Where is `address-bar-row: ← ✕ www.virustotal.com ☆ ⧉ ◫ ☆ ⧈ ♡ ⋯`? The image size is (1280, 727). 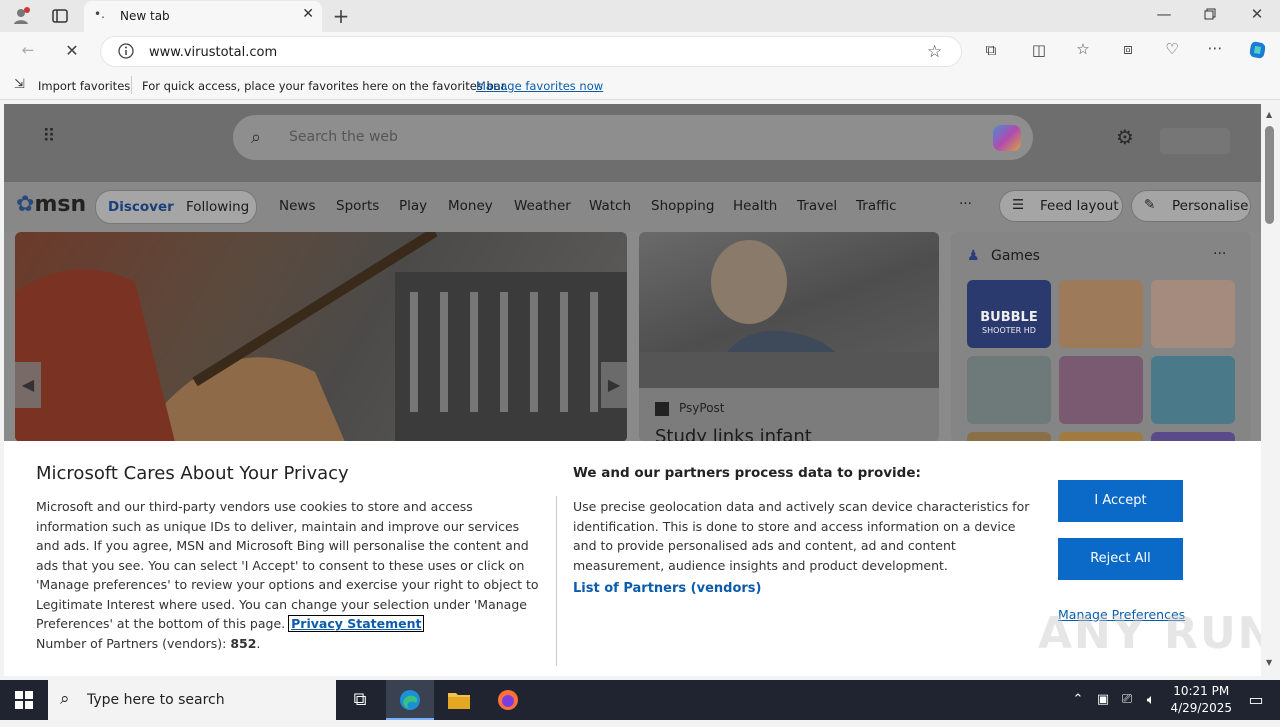 address-bar-row: ← ✕ www.virustotal.com ☆ ⧉ ◫ ☆ ⧈ ♡ ⋯ is located at coordinates (640, 52).